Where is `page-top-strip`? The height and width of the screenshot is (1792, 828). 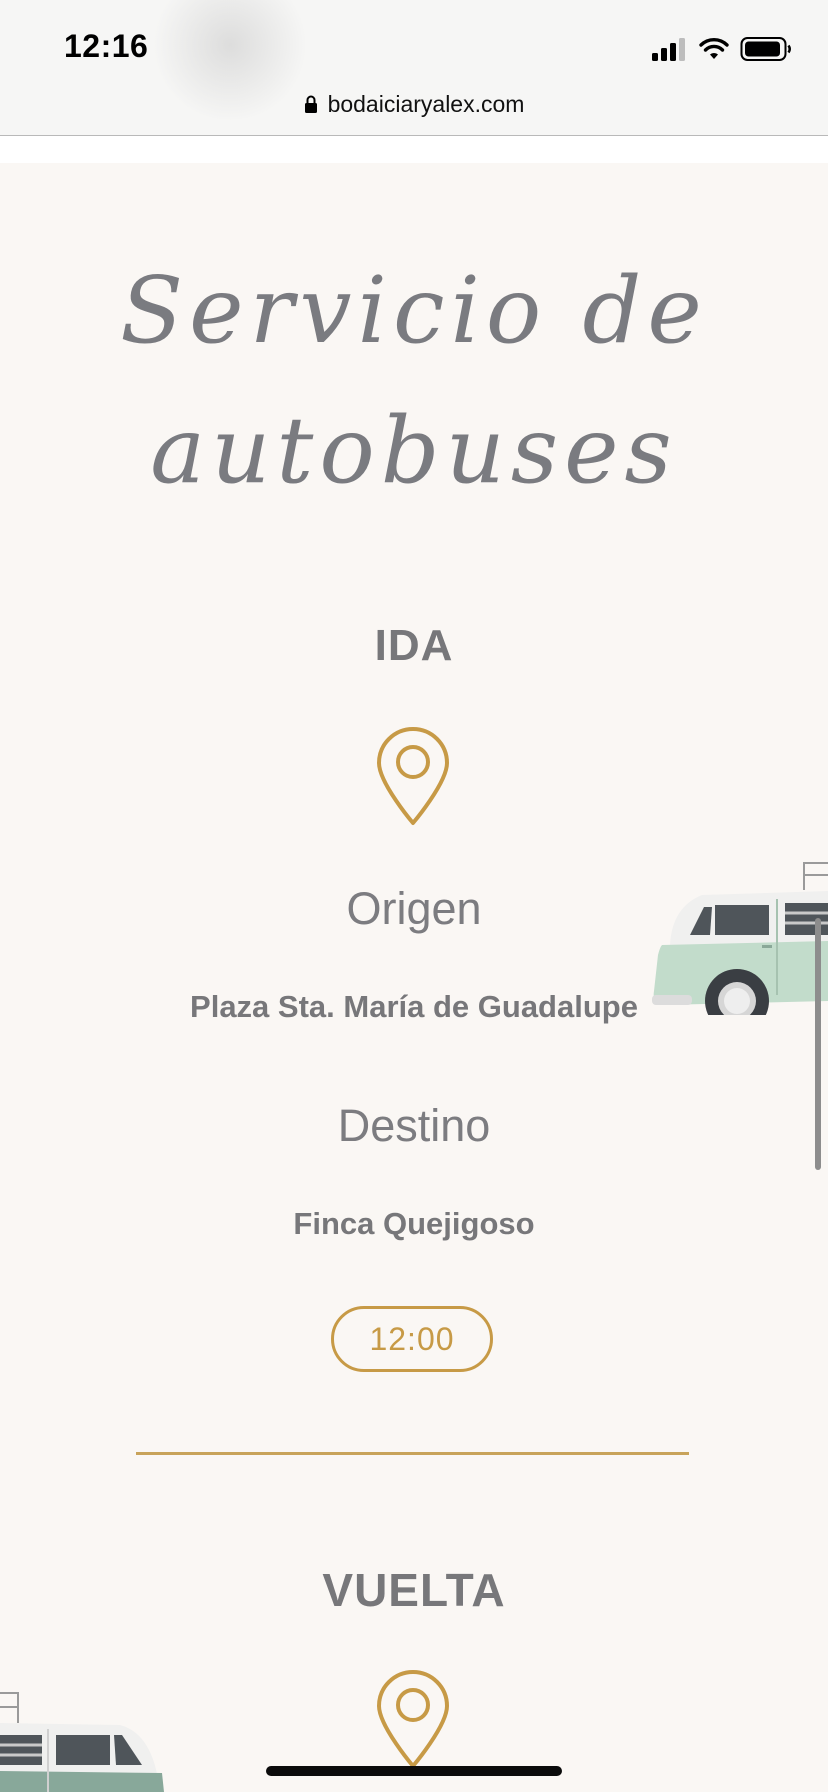 page-top-strip is located at coordinates (414, 149).